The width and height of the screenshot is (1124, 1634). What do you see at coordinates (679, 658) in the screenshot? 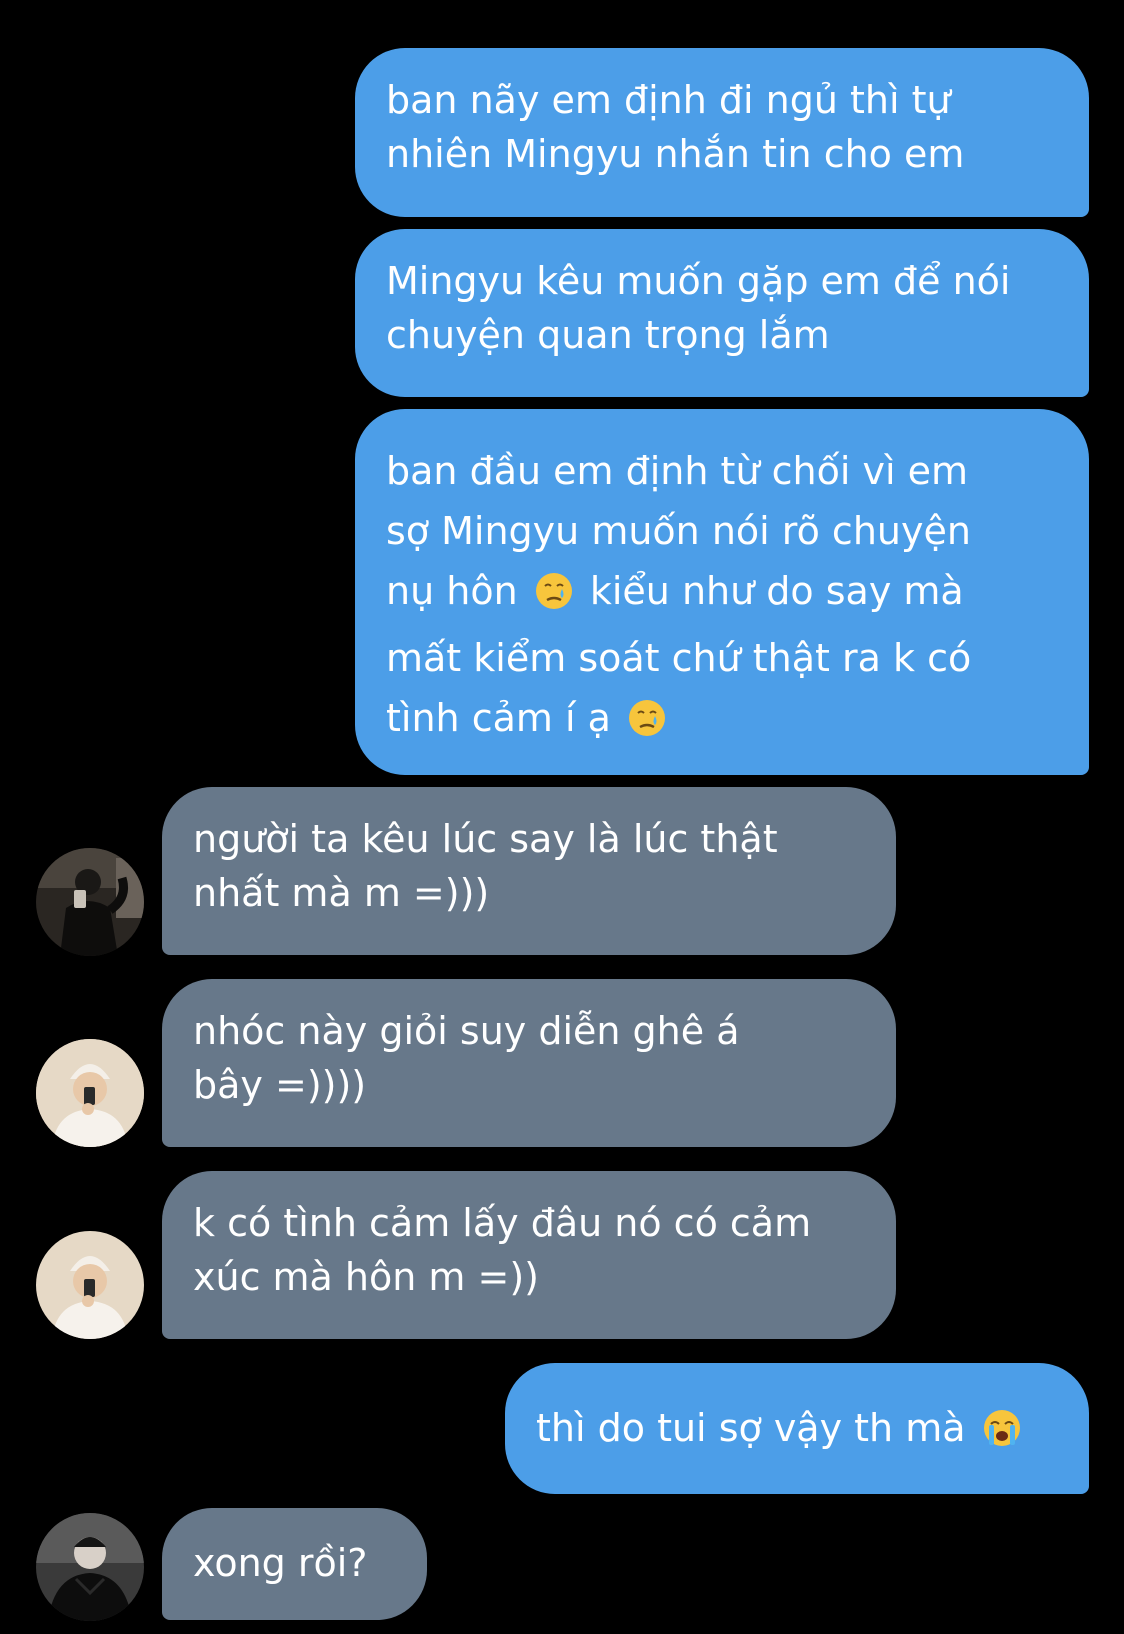
I see `message-text: mất kiểm soát chứ thật ra k có` at bounding box center [679, 658].